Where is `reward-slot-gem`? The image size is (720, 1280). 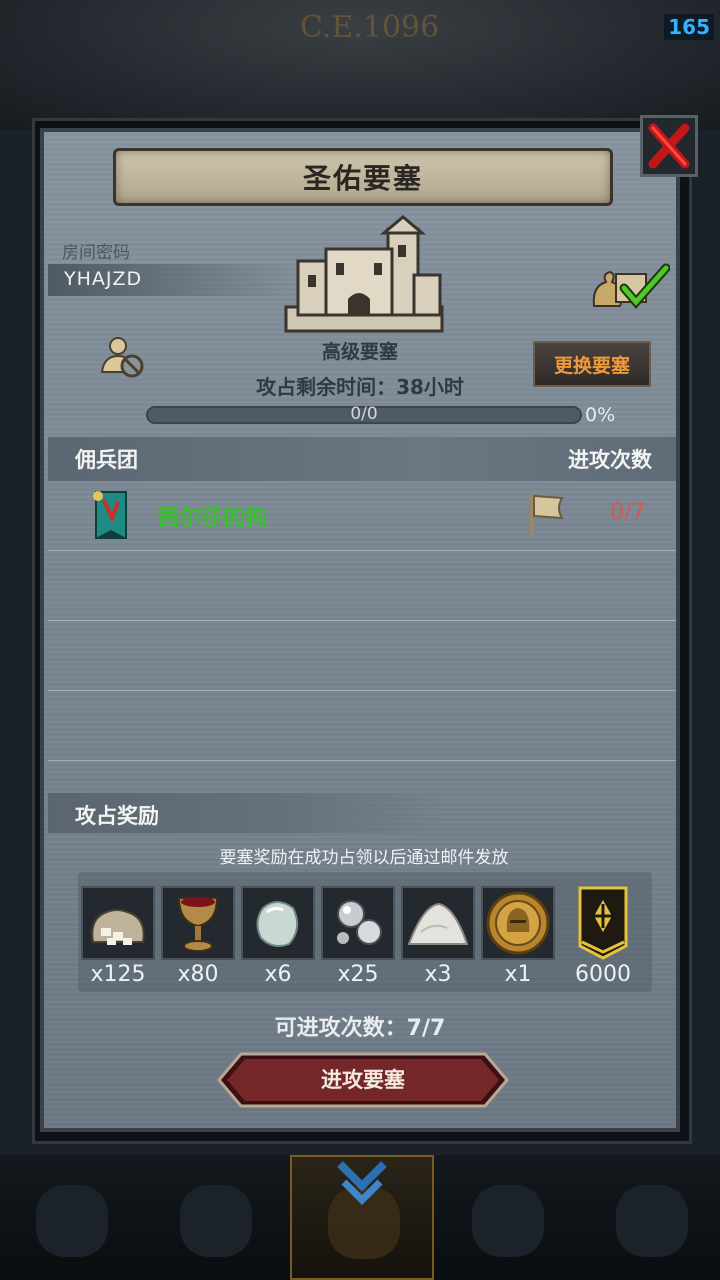
reward-slot-gem is located at coordinates (278, 923).